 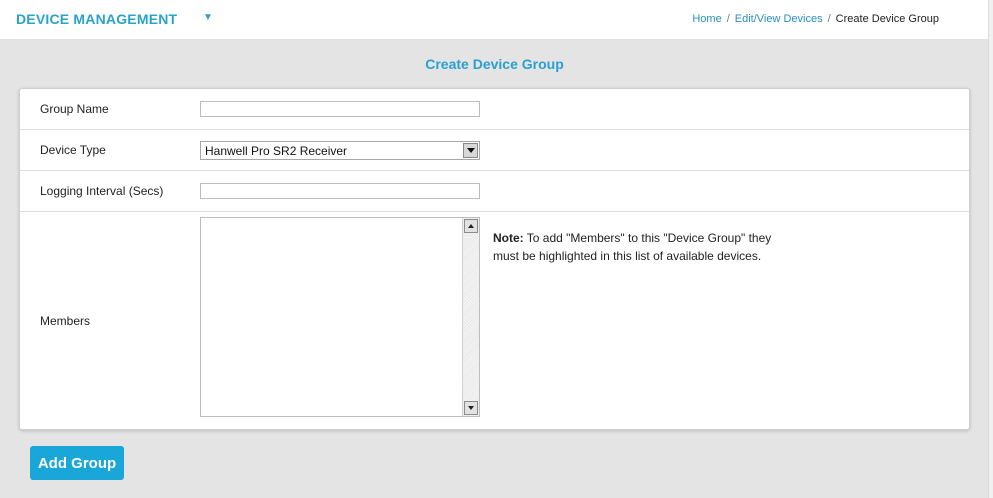 I want to click on page-scrollbar, so click(x=990, y=249).